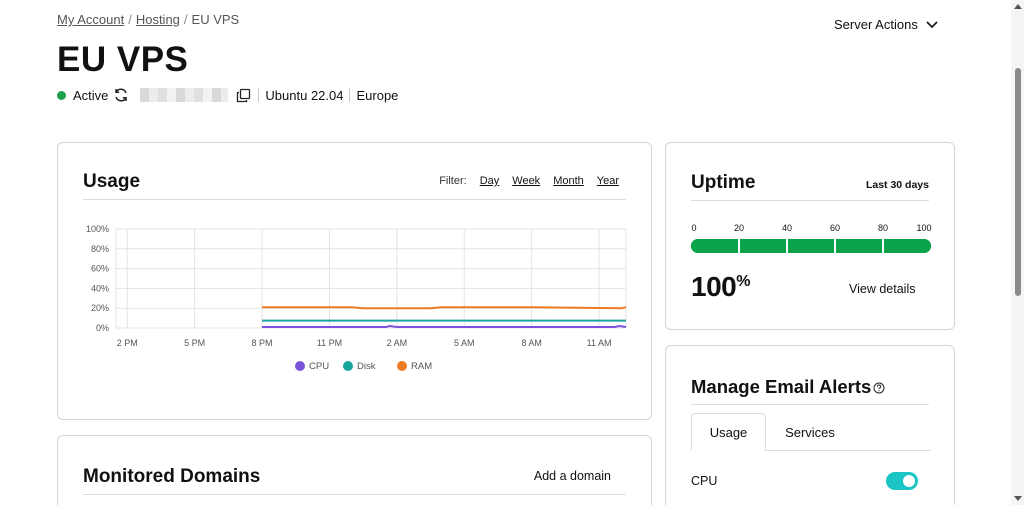 The height and width of the screenshot is (505, 1024). I want to click on breadcrumb-current: EU VPS, so click(215, 19).